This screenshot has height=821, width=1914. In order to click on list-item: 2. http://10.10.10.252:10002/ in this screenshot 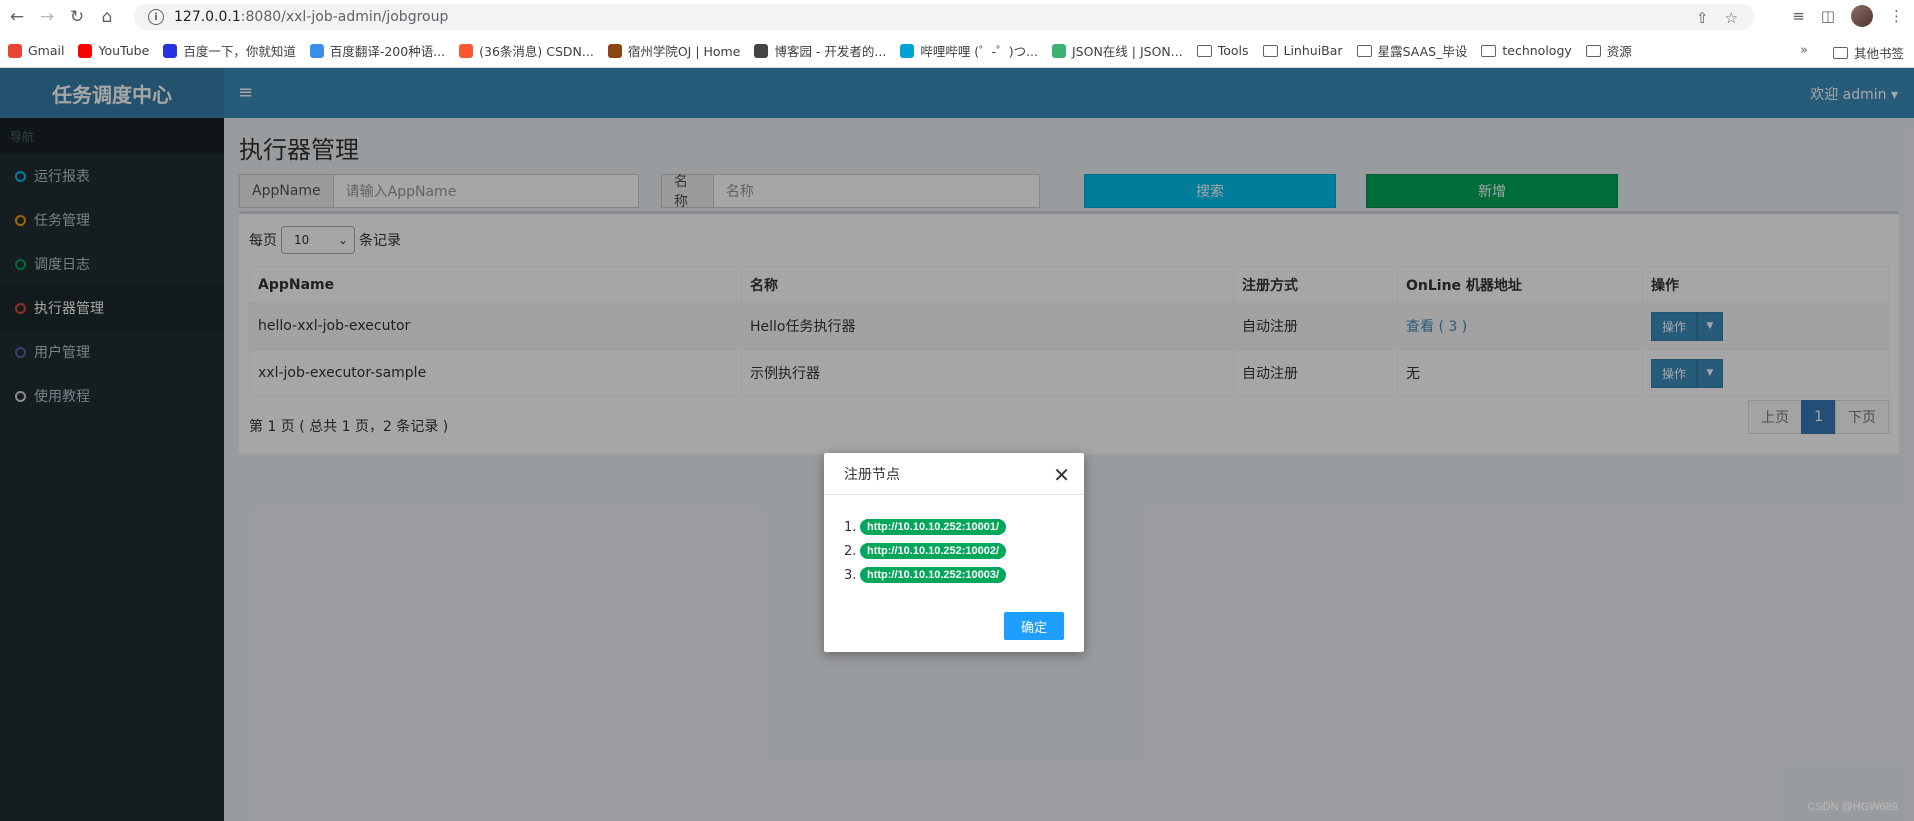, I will do `click(925, 551)`.